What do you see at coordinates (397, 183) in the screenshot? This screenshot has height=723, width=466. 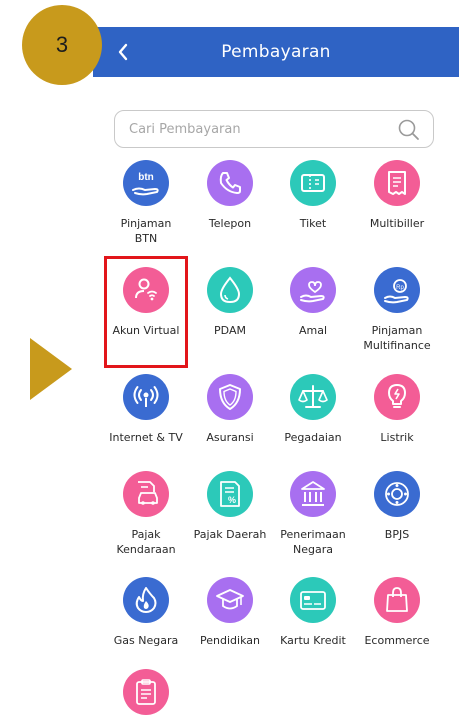 I see `receipt-icon` at bounding box center [397, 183].